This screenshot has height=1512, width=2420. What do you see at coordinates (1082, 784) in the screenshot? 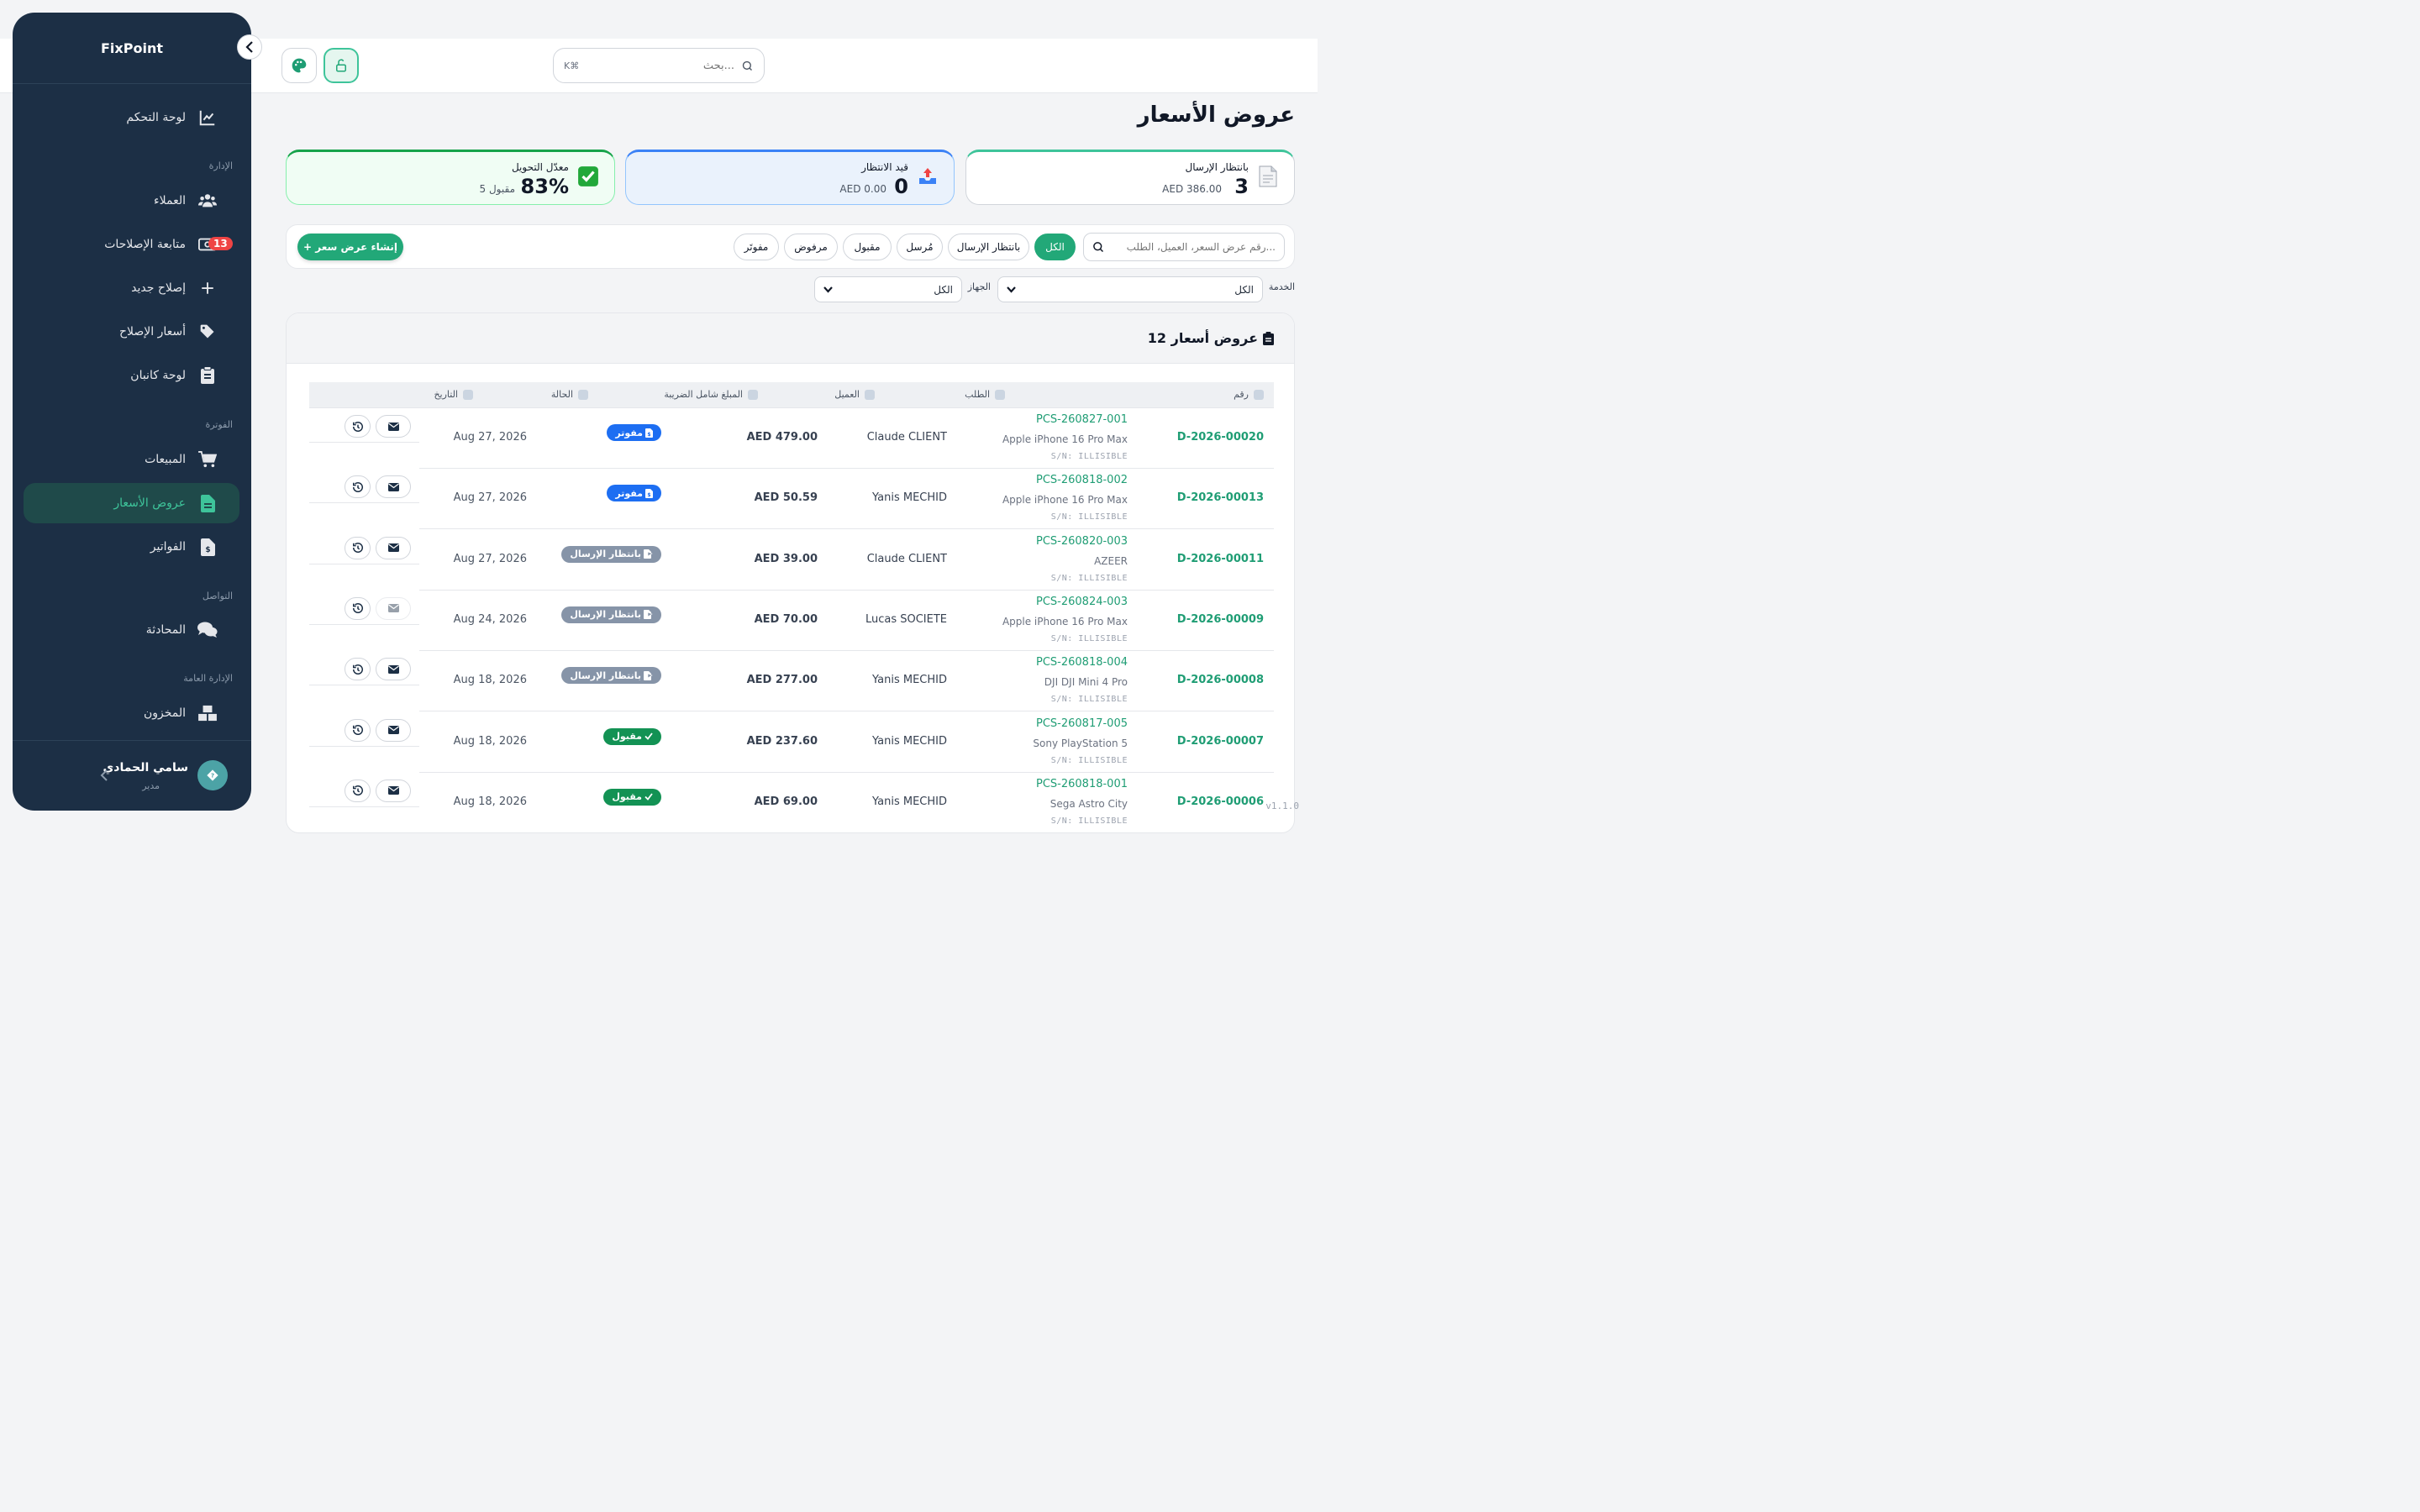
I see `order-link: PCS-260818-001` at bounding box center [1082, 784].